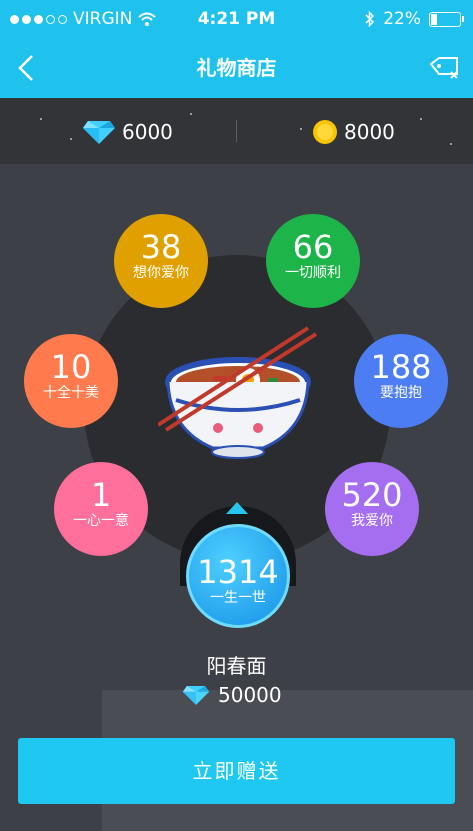  I want to click on status-right: 22%, so click(414, 19).